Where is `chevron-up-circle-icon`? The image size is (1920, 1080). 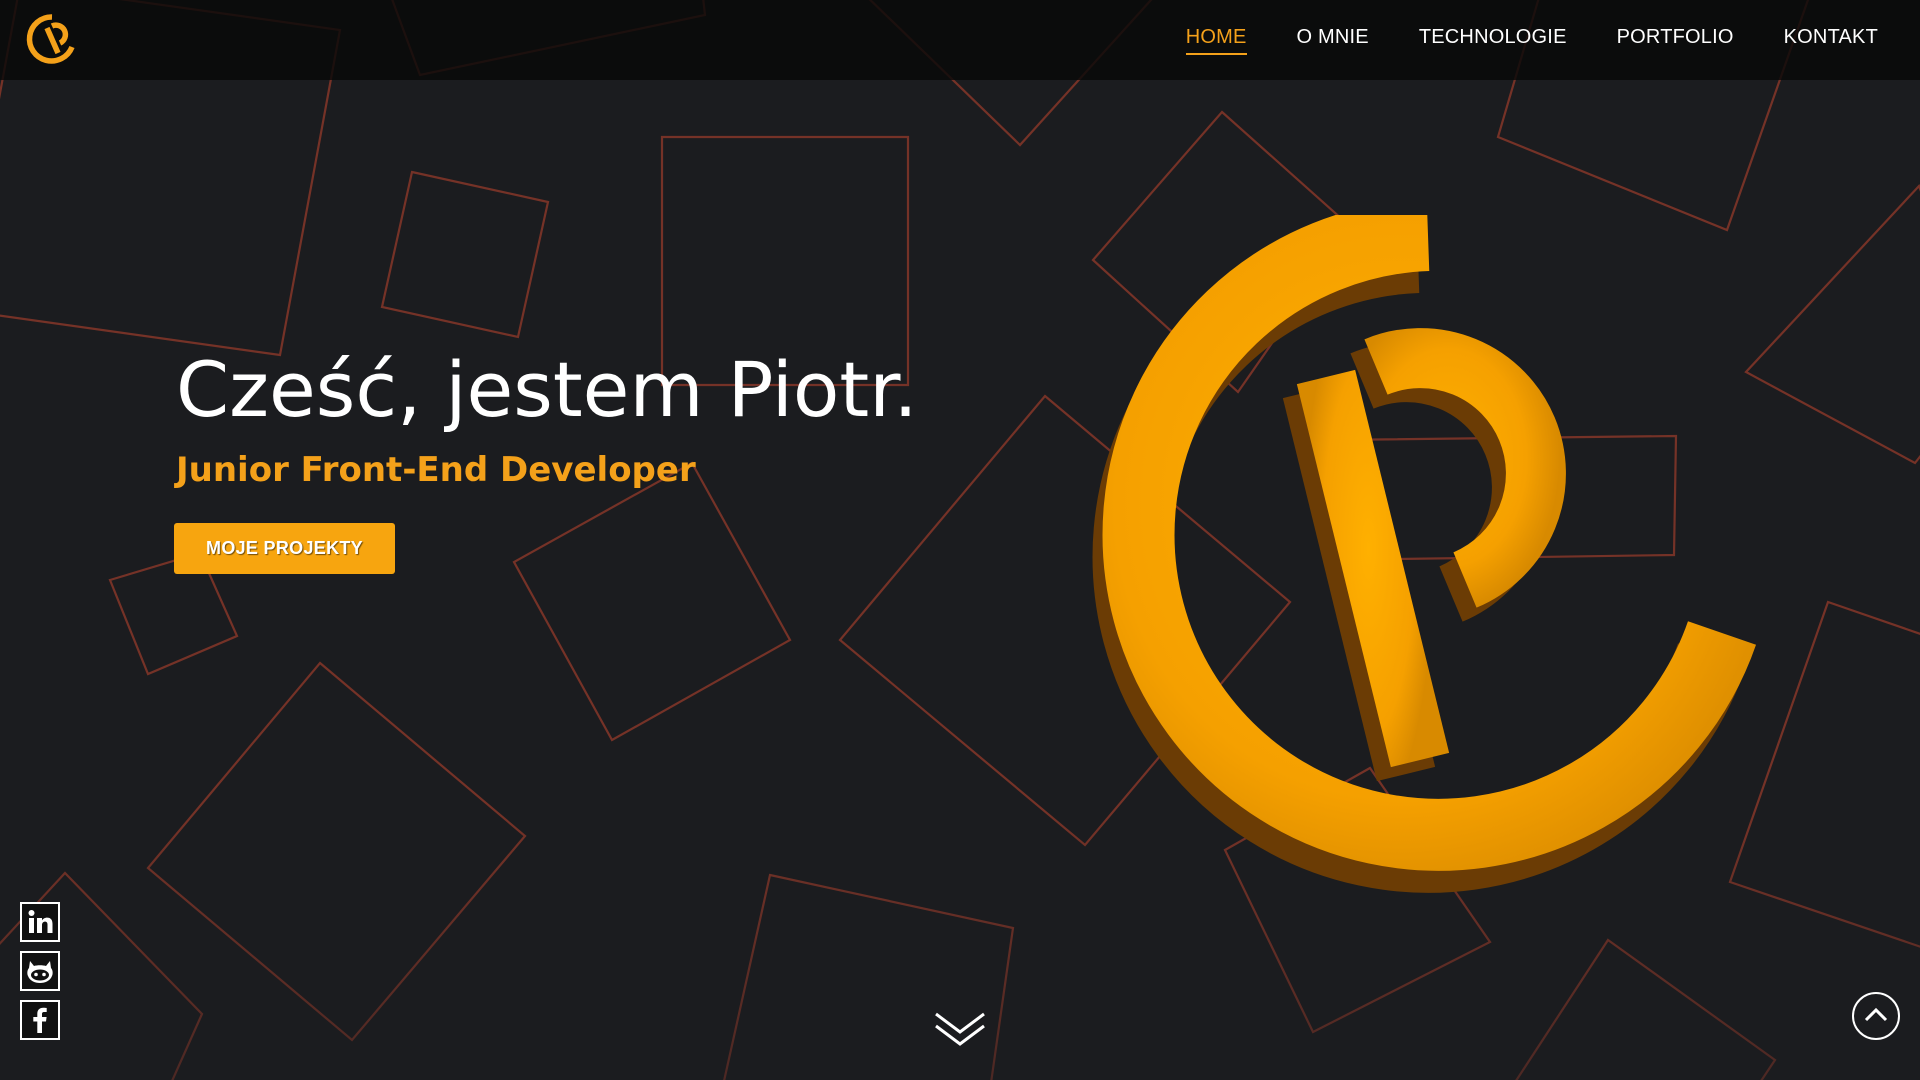
chevron-up-circle-icon is located at coordinates (1876, 1014).